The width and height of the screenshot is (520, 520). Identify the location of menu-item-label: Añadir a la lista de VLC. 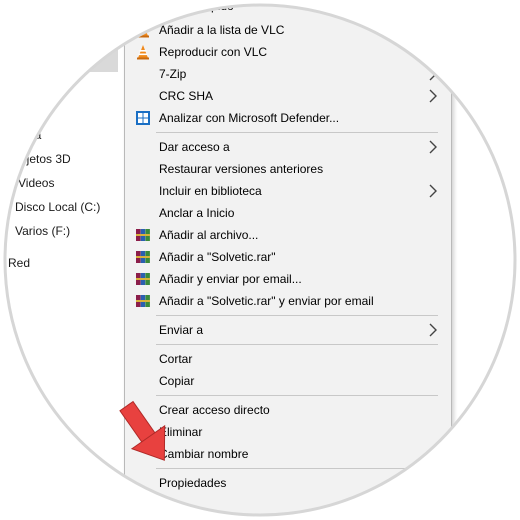
(222, 30).